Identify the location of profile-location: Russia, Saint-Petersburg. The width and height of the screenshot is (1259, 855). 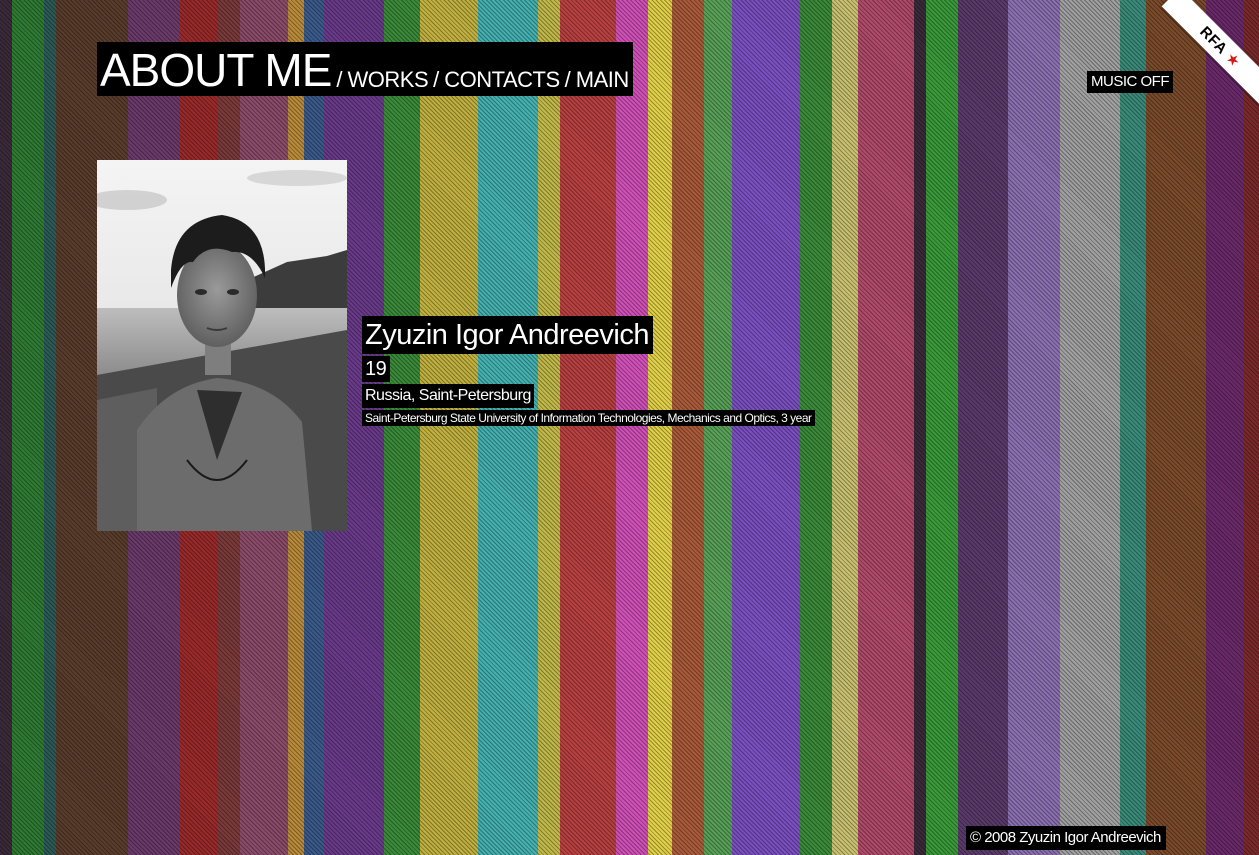
(448, 396).